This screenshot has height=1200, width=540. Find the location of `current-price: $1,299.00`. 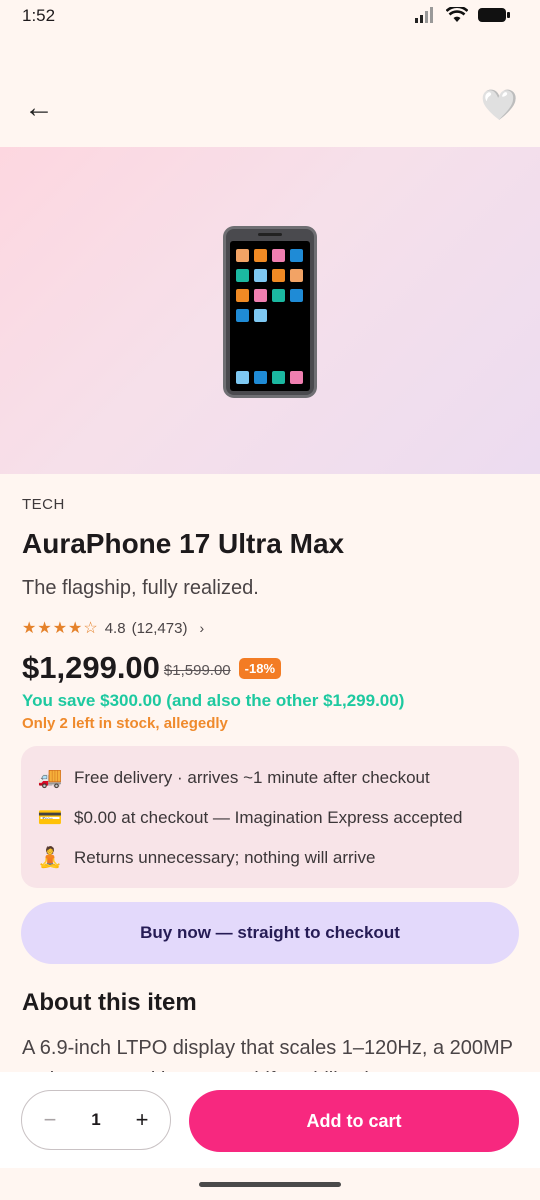

current-price: $1,299.00 is located at coordinates (91, 667).